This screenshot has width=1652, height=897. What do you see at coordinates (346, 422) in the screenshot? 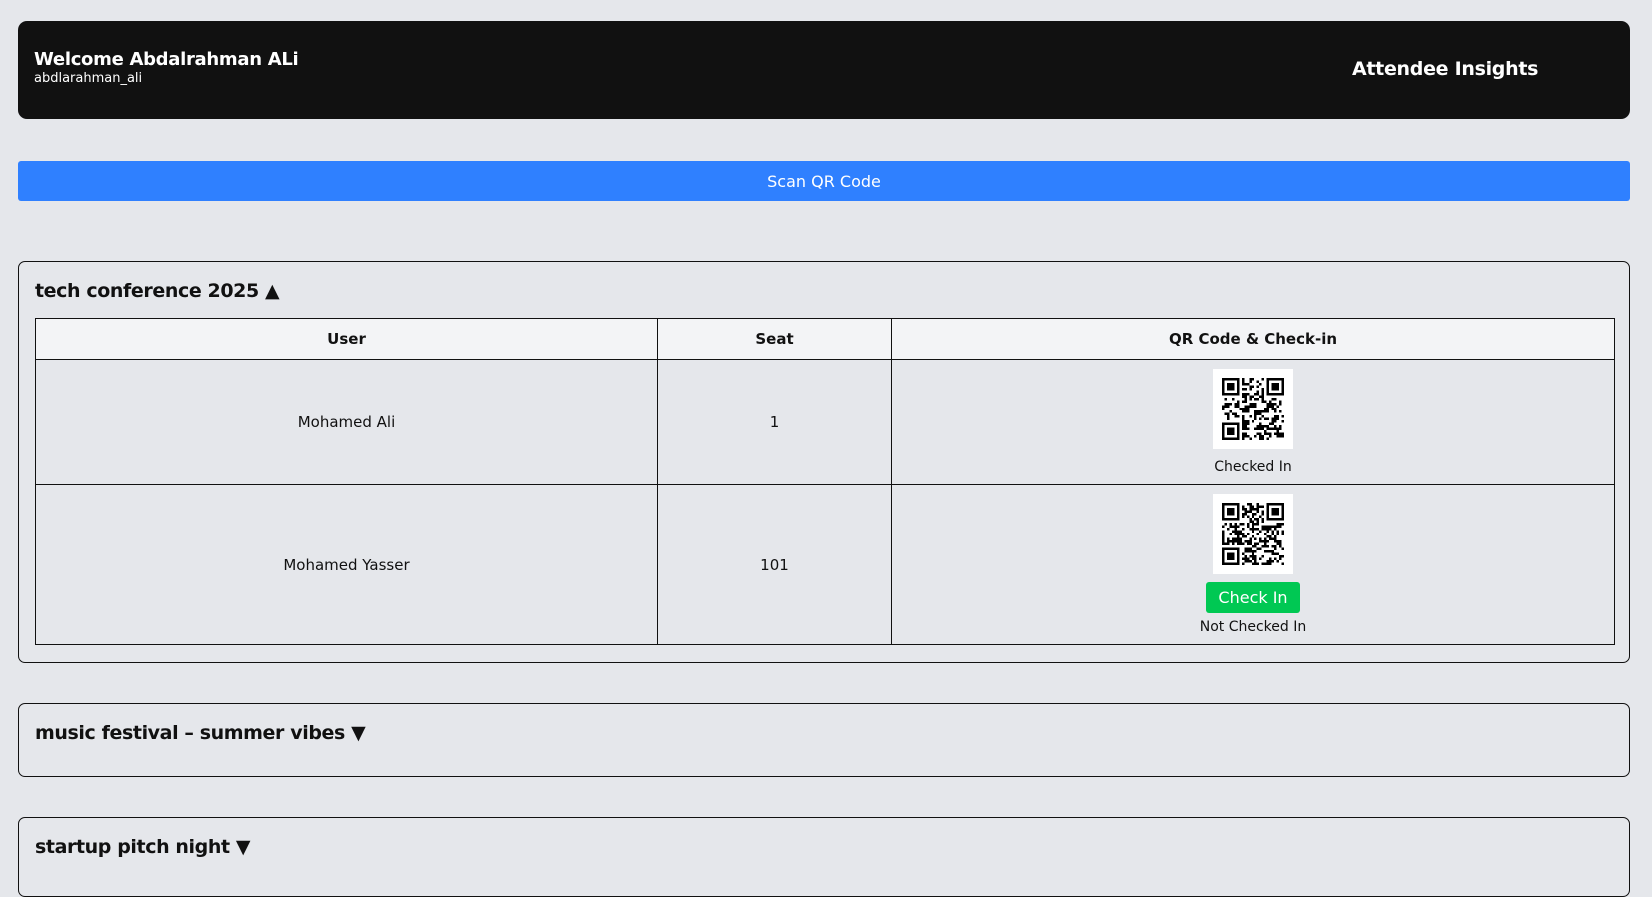
I see `user-cell: Mohamed Ali` at bounding box center [346, 422].